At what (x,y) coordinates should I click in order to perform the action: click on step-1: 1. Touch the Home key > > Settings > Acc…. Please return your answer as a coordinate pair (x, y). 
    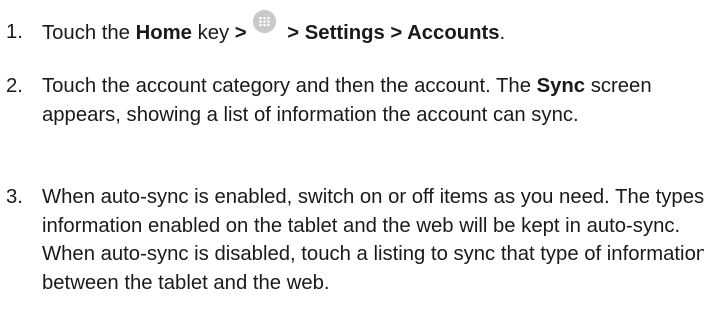
    Looking at the image, I should click on (352, 29).